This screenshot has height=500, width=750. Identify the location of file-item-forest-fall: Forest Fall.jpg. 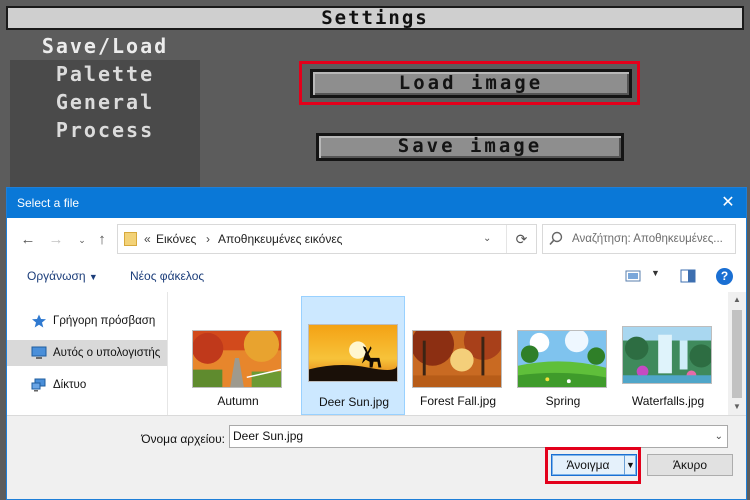
(458, 355).